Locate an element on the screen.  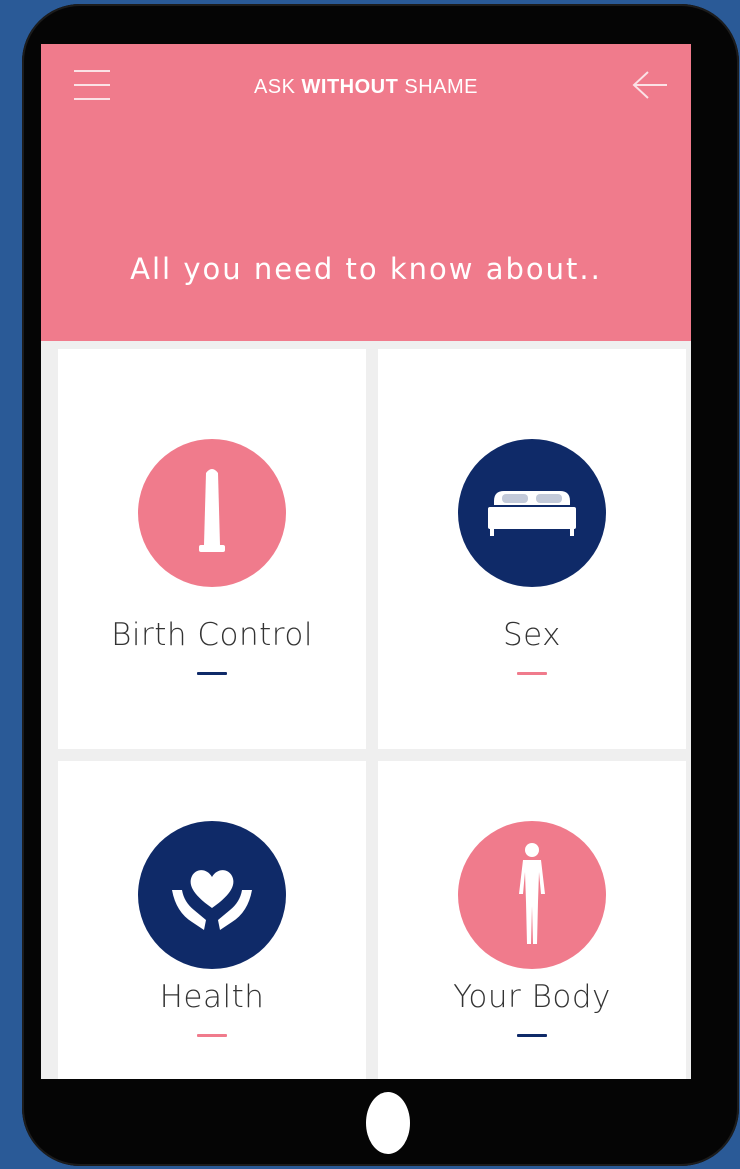
page-subtitle: All you need to know about.. is located at coordinates (366, 269).